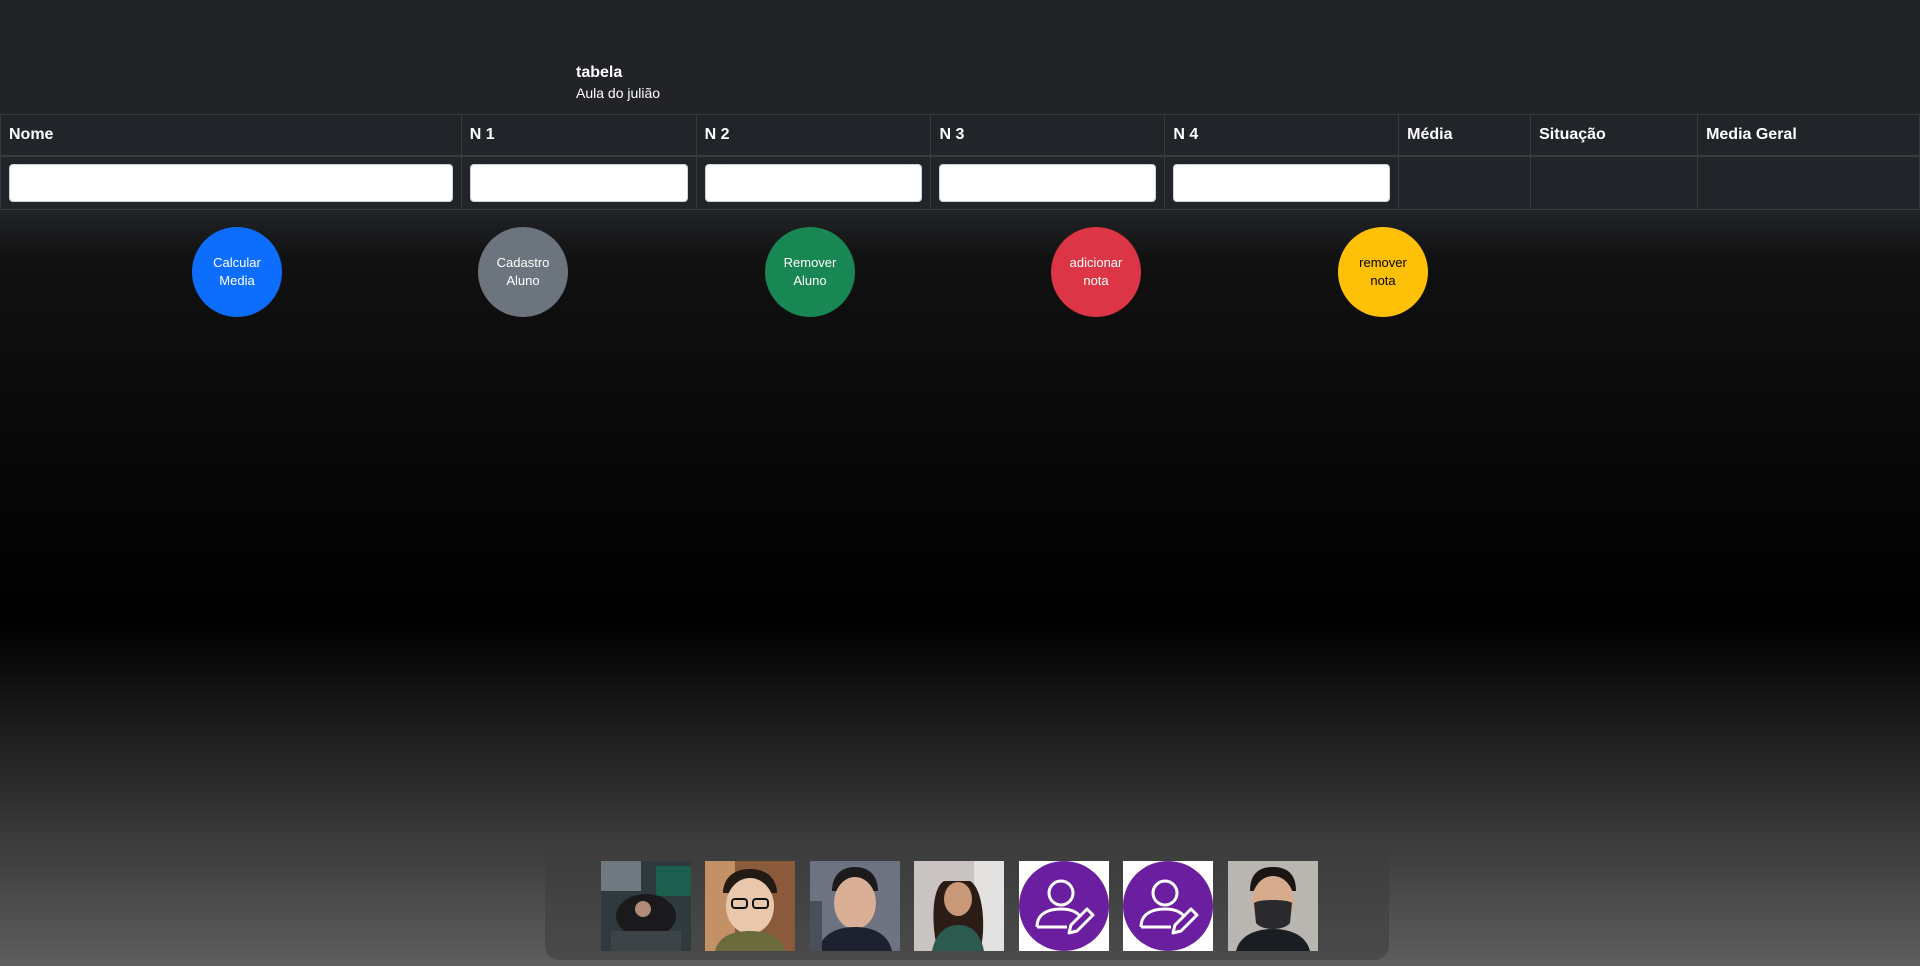  Describe the element at coordinates (599, 72) in the screenshot. I see `caption-title: tabela` at that location.